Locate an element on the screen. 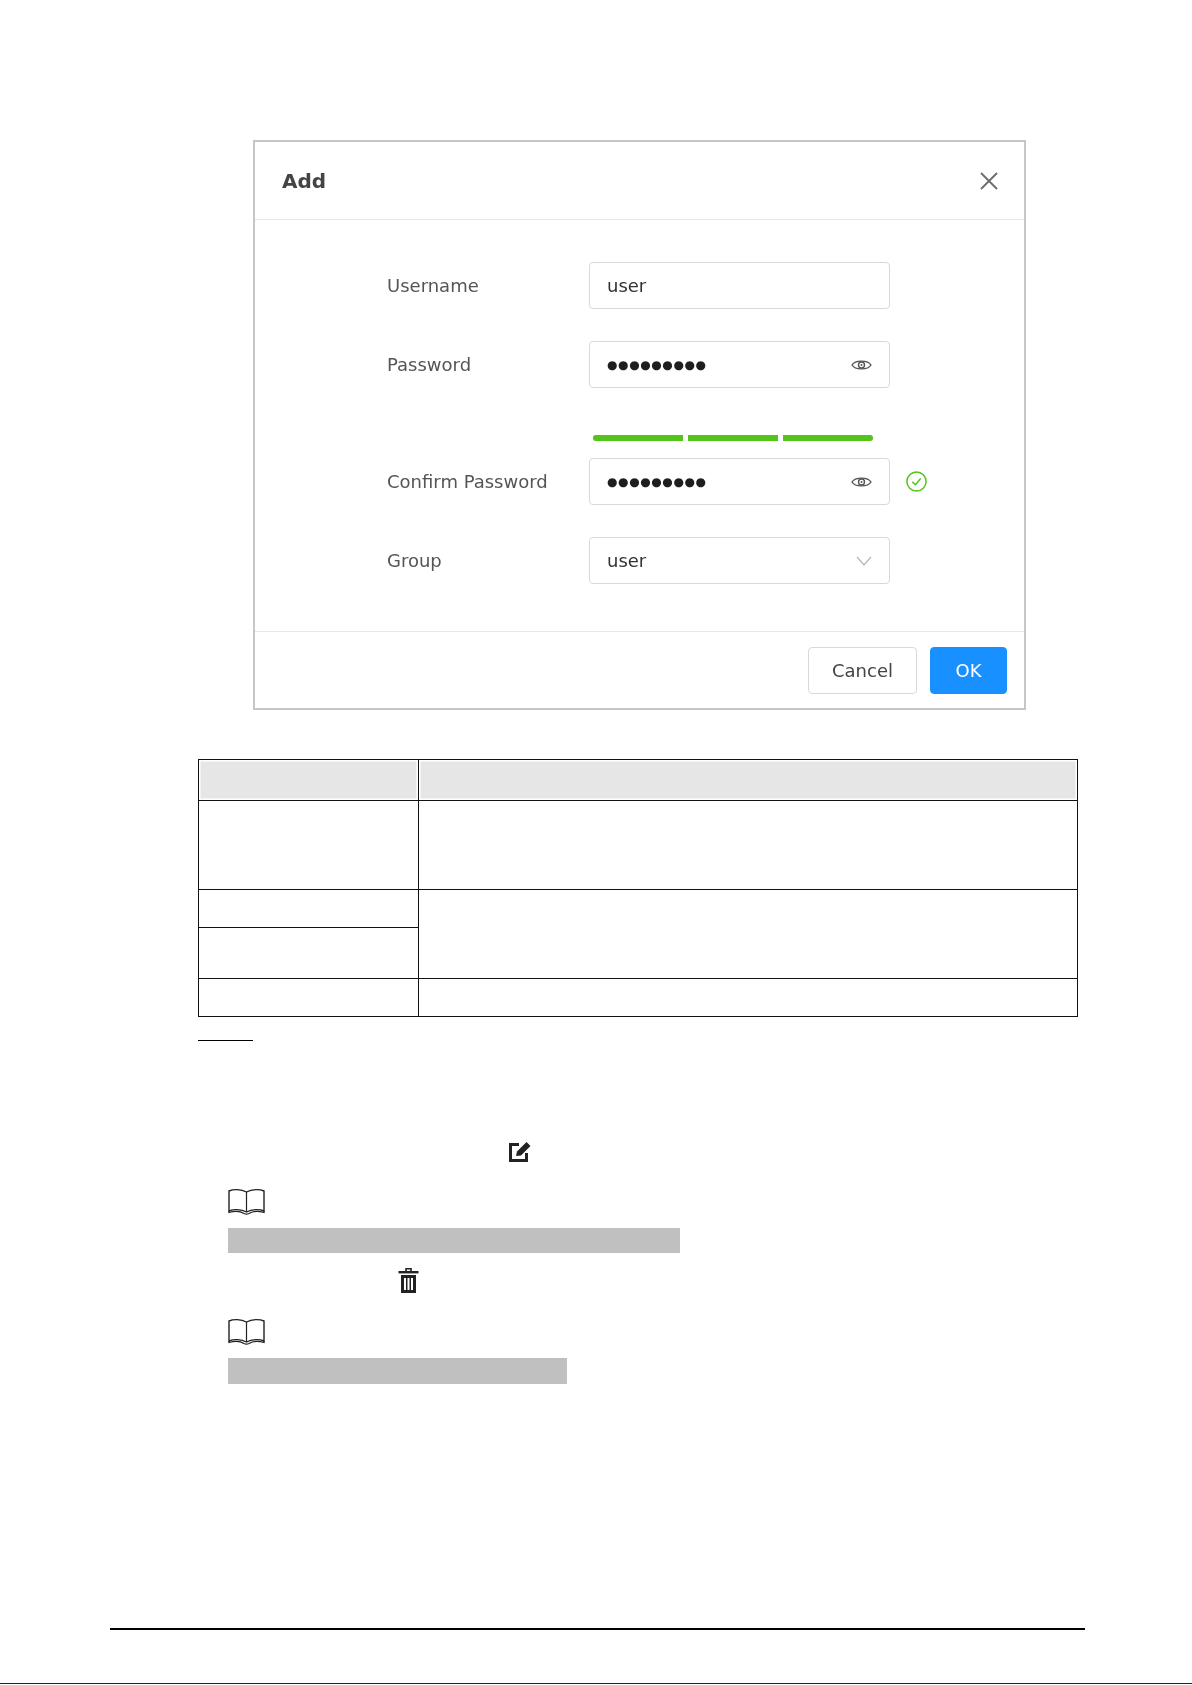  trash-icon is located at coordinates (408, 1280).